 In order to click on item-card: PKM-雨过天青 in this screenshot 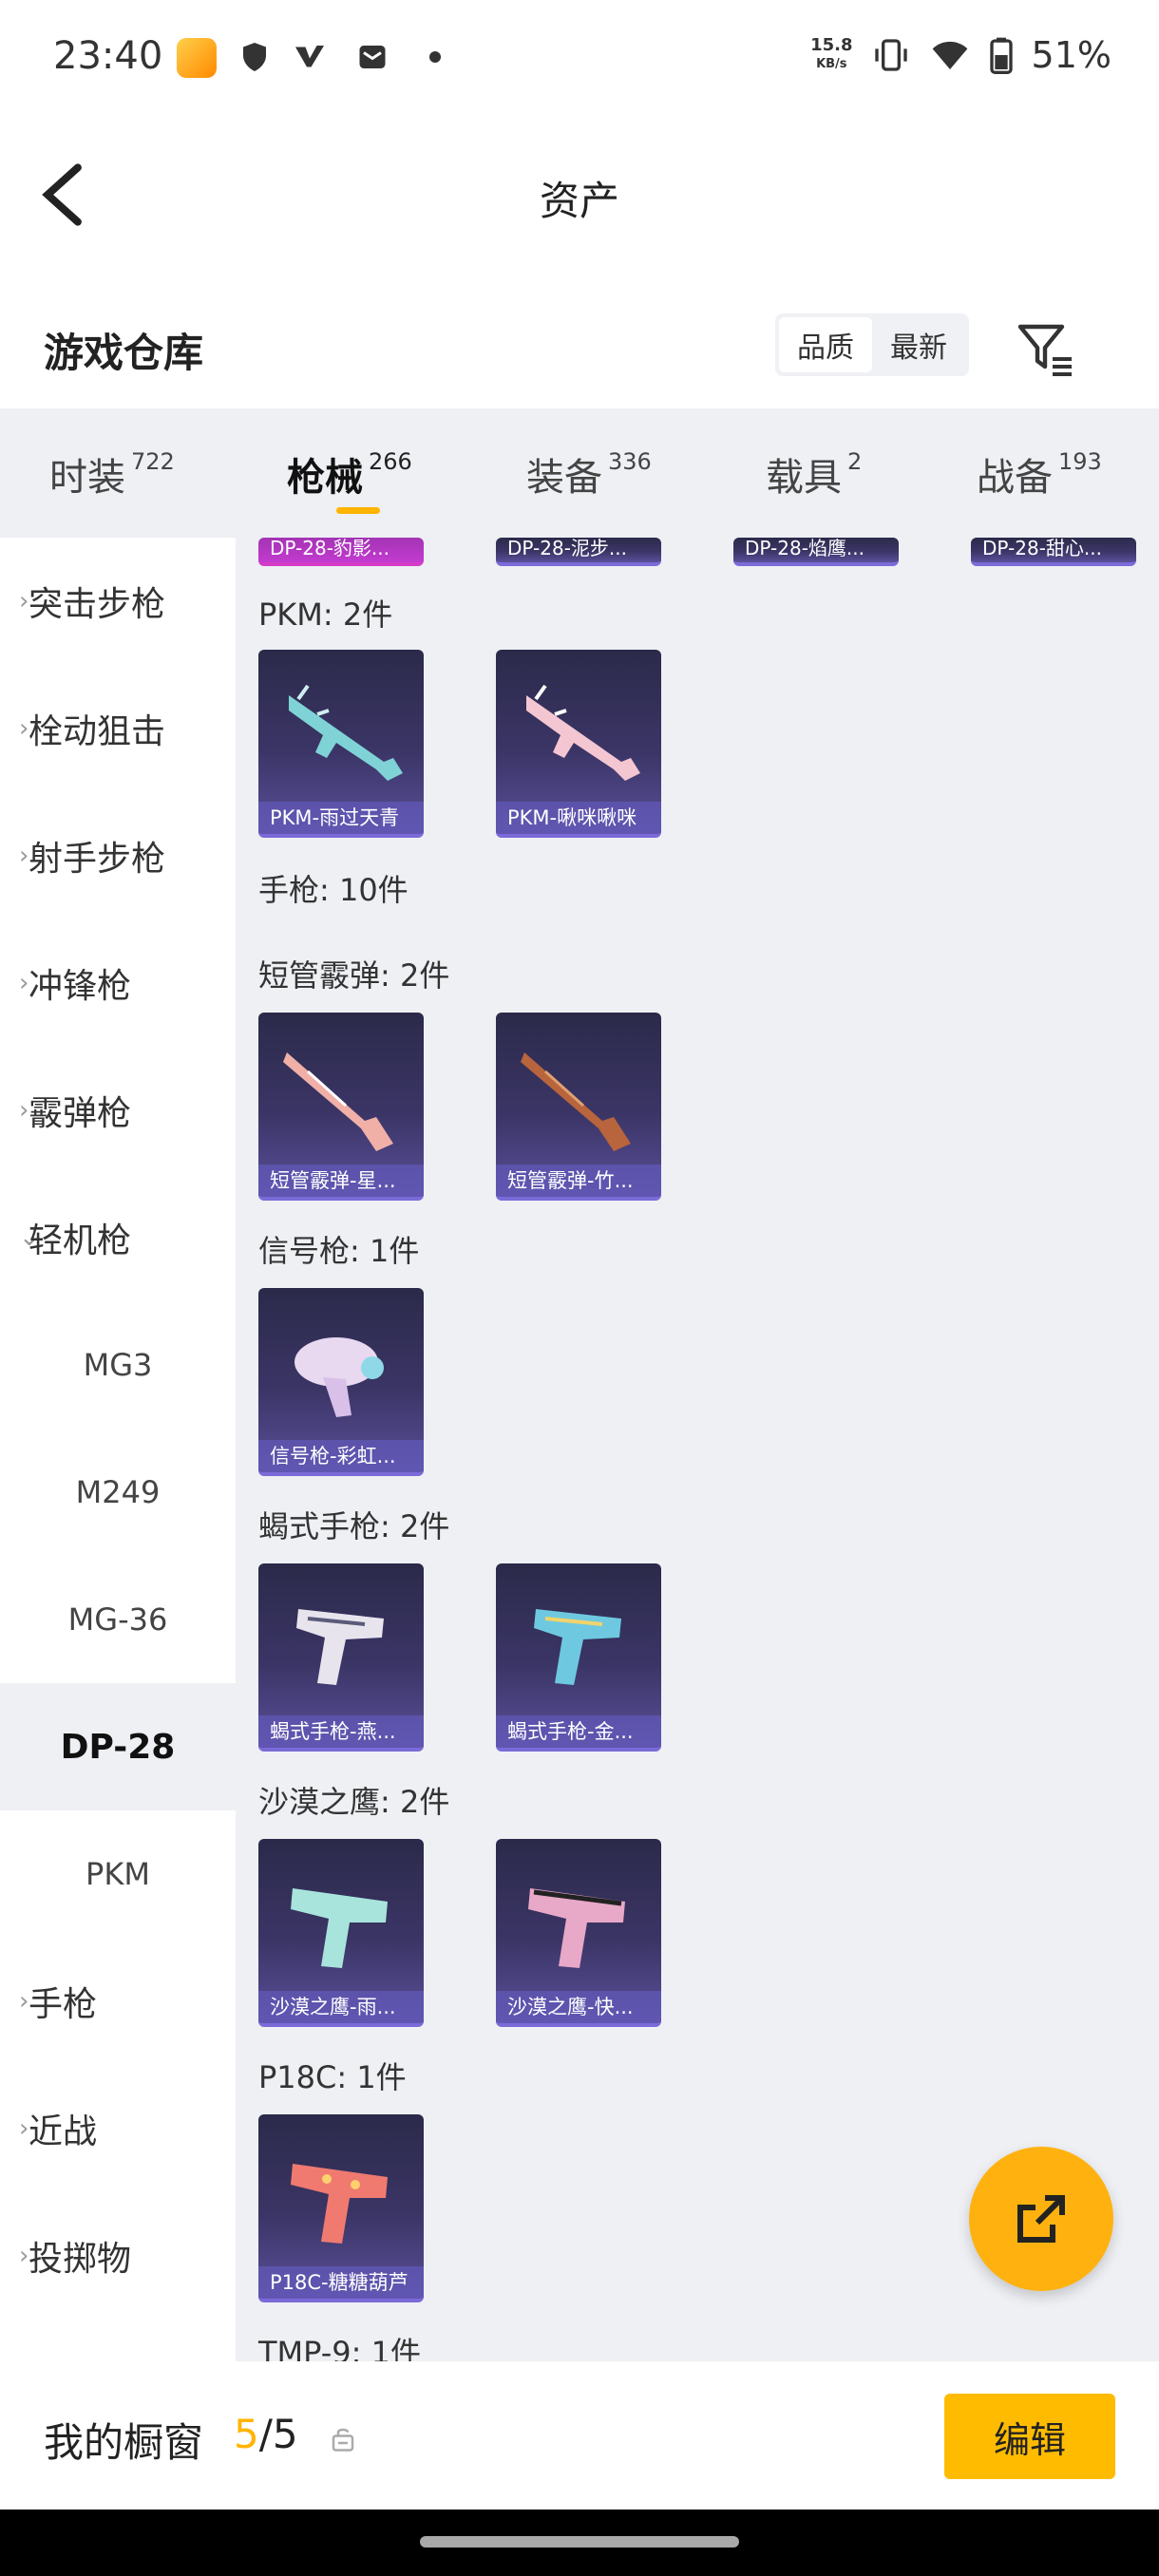, I will do `click(341, 744)`.